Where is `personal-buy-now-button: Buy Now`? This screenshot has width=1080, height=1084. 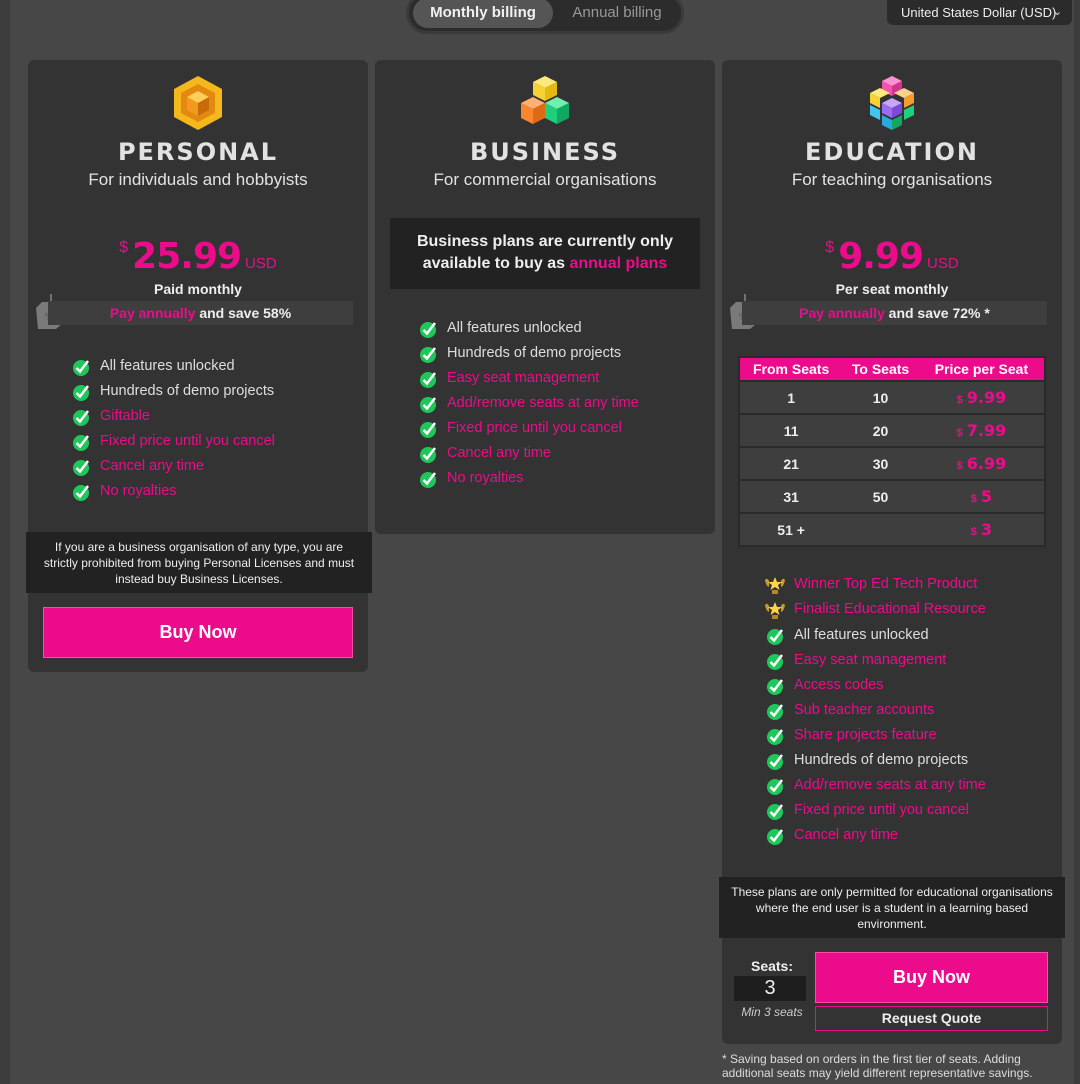
personal-buy-now-button: Buy Now is located at coordinates (198, 632).